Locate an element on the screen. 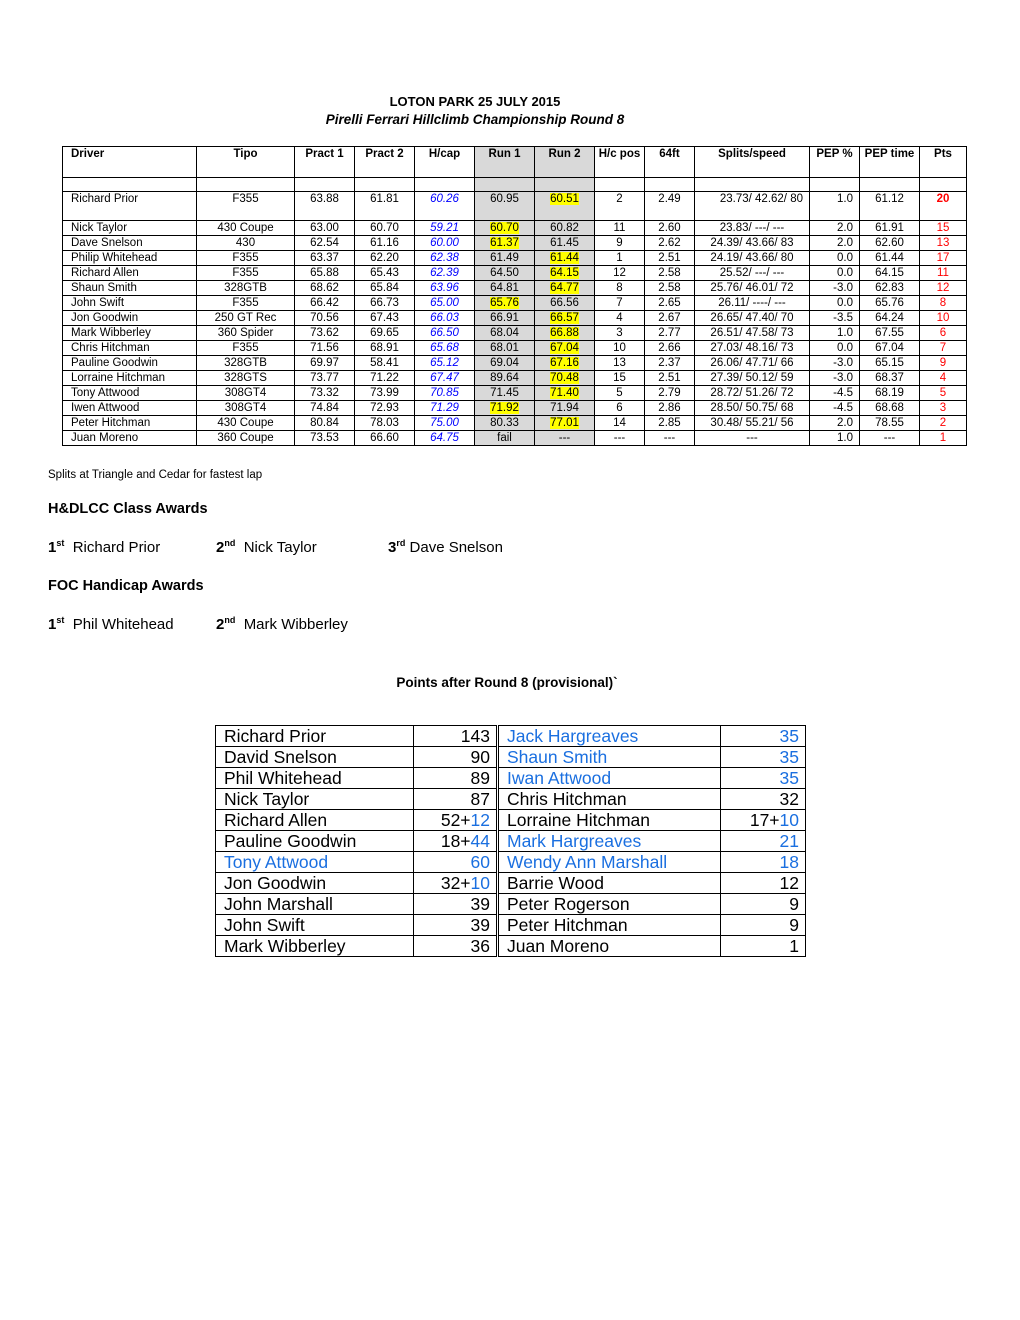 The image size is (1020, 1320). tipo-cell: 430 Coupe is located at coordinates (245, 228).